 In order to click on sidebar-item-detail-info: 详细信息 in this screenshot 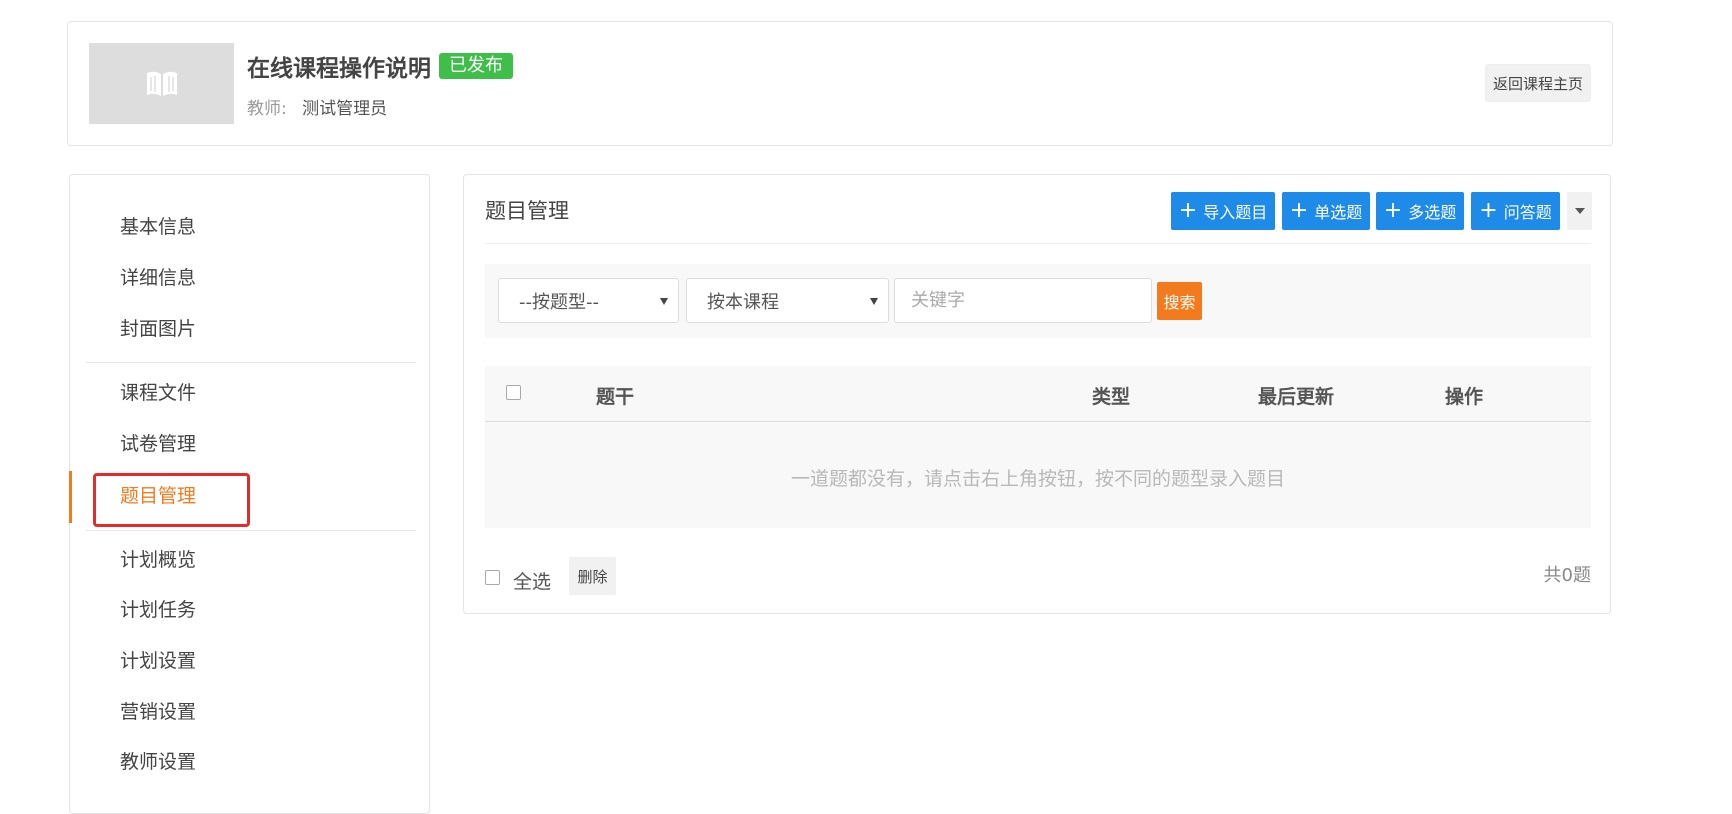, I will do `click(158, 278)`.